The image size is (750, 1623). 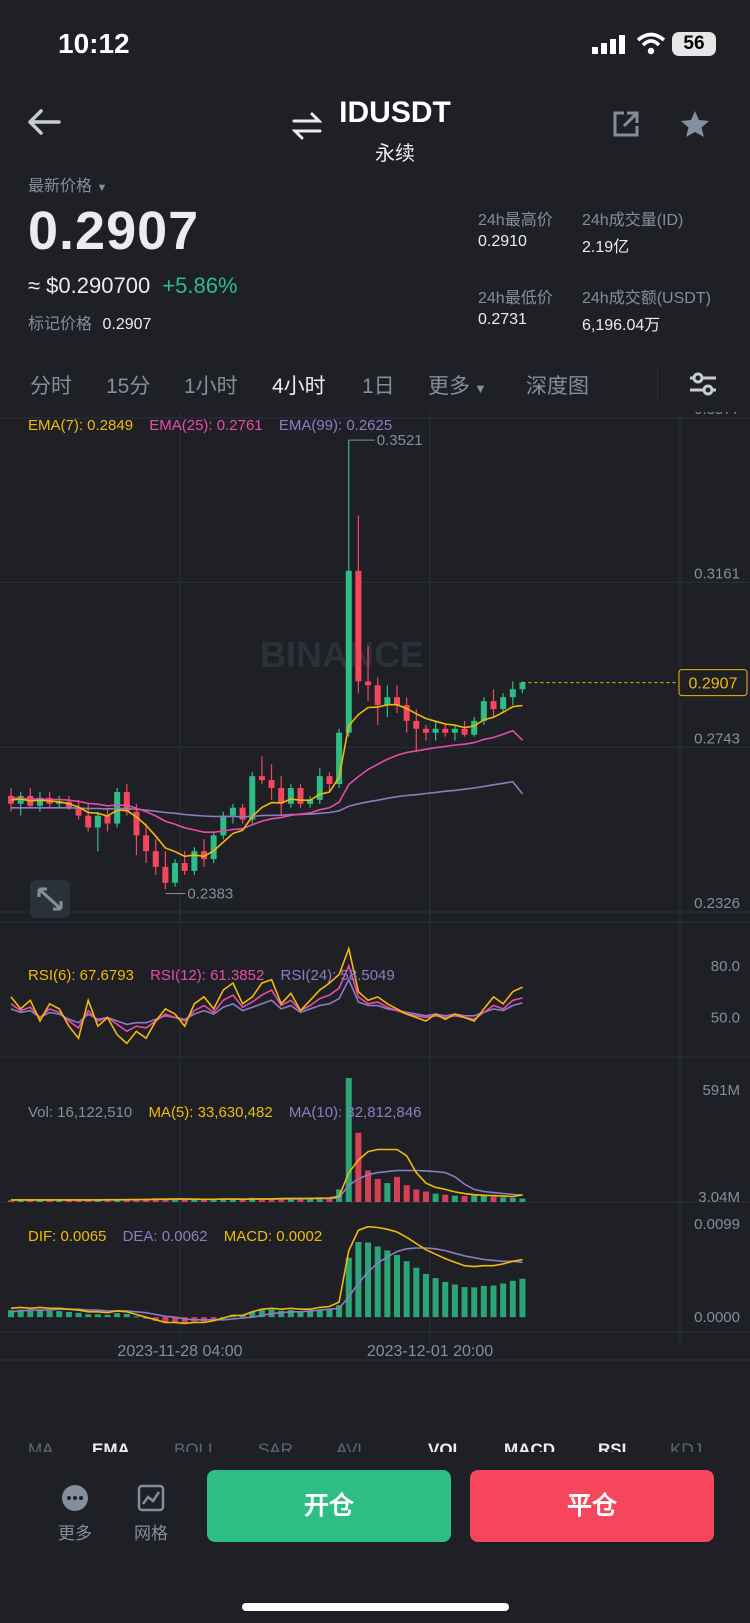 What do you see at coordinates (626, 126) in the screenshot?
I see `share-icon` at bounding box center [626, 126].